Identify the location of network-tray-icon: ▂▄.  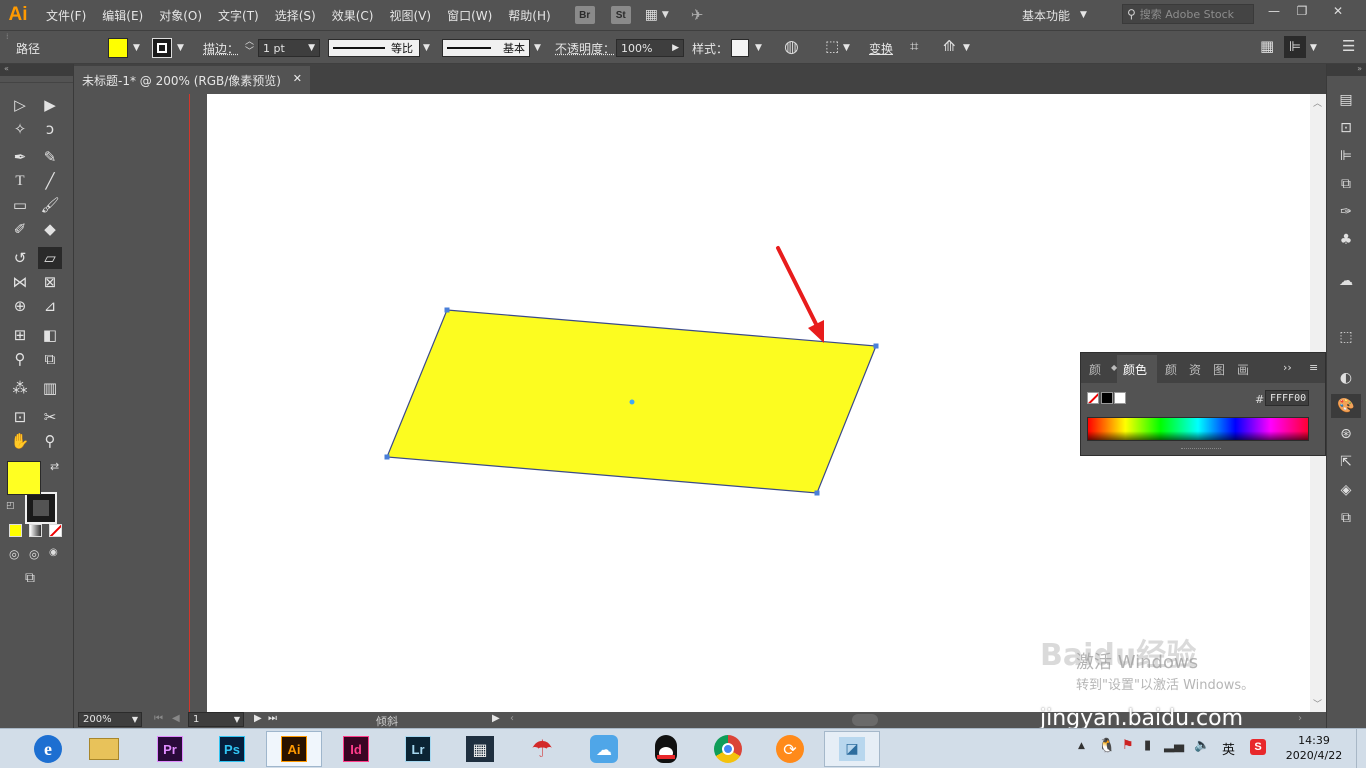
(1174, 745).